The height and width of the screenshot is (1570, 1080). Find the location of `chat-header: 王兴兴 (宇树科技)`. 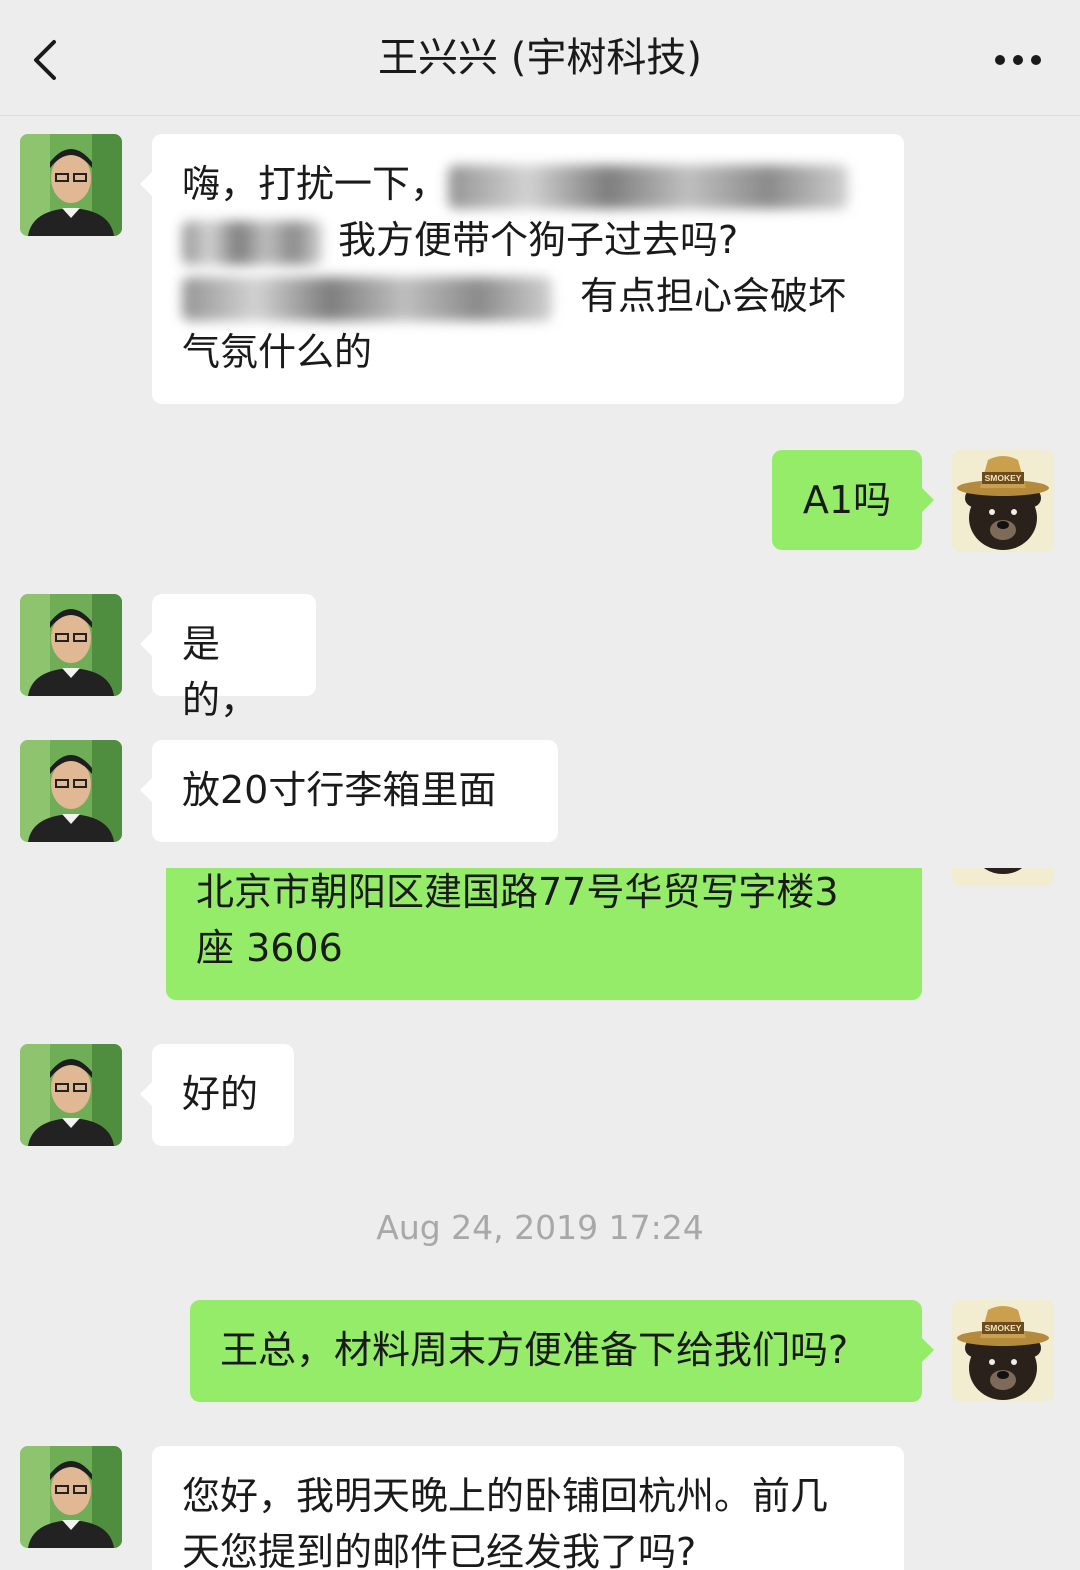

chat-header: 王兴兴 (宇树科技) is located at coordinates (540, 58).